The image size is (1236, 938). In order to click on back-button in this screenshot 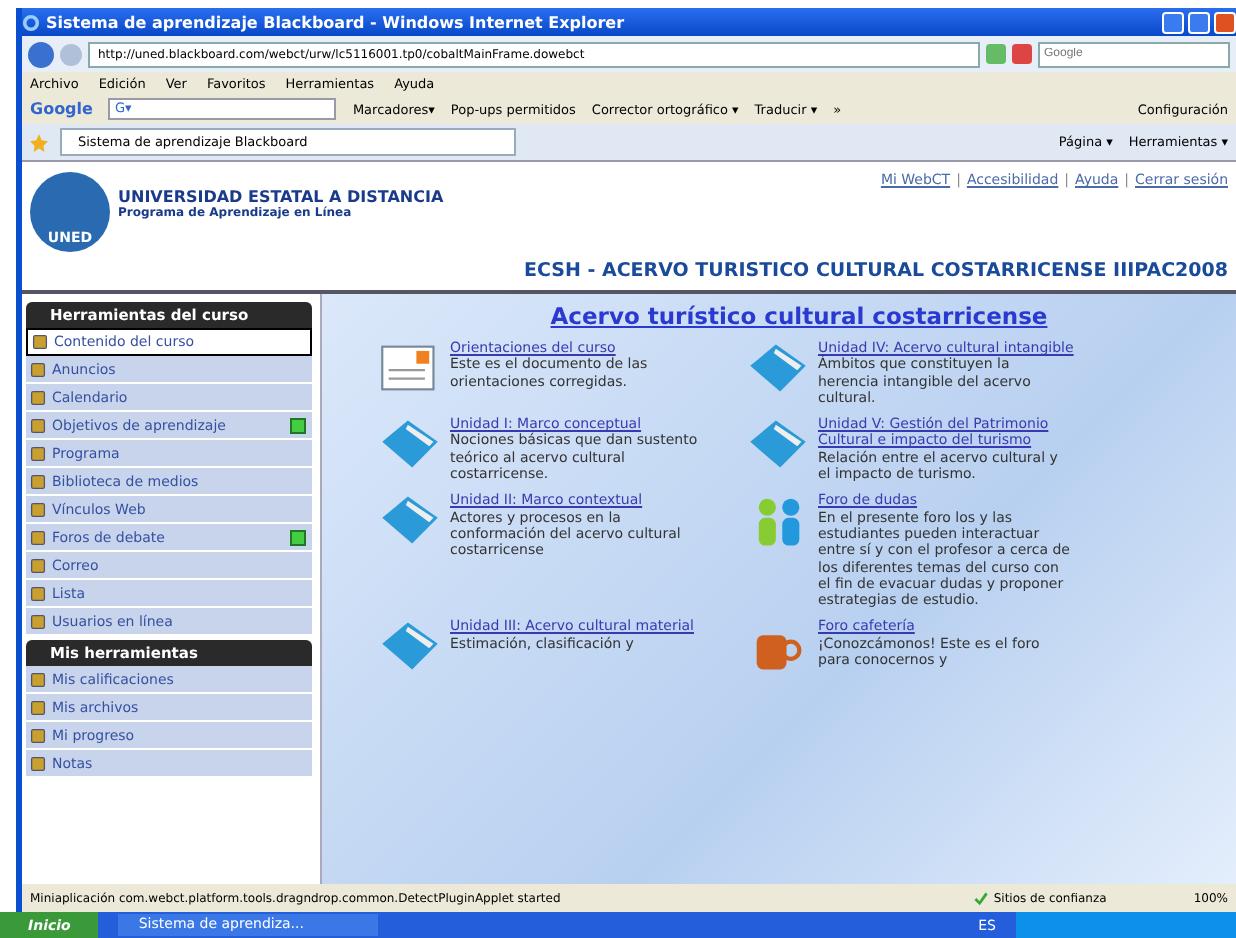, I will do `click(41, 54)`.